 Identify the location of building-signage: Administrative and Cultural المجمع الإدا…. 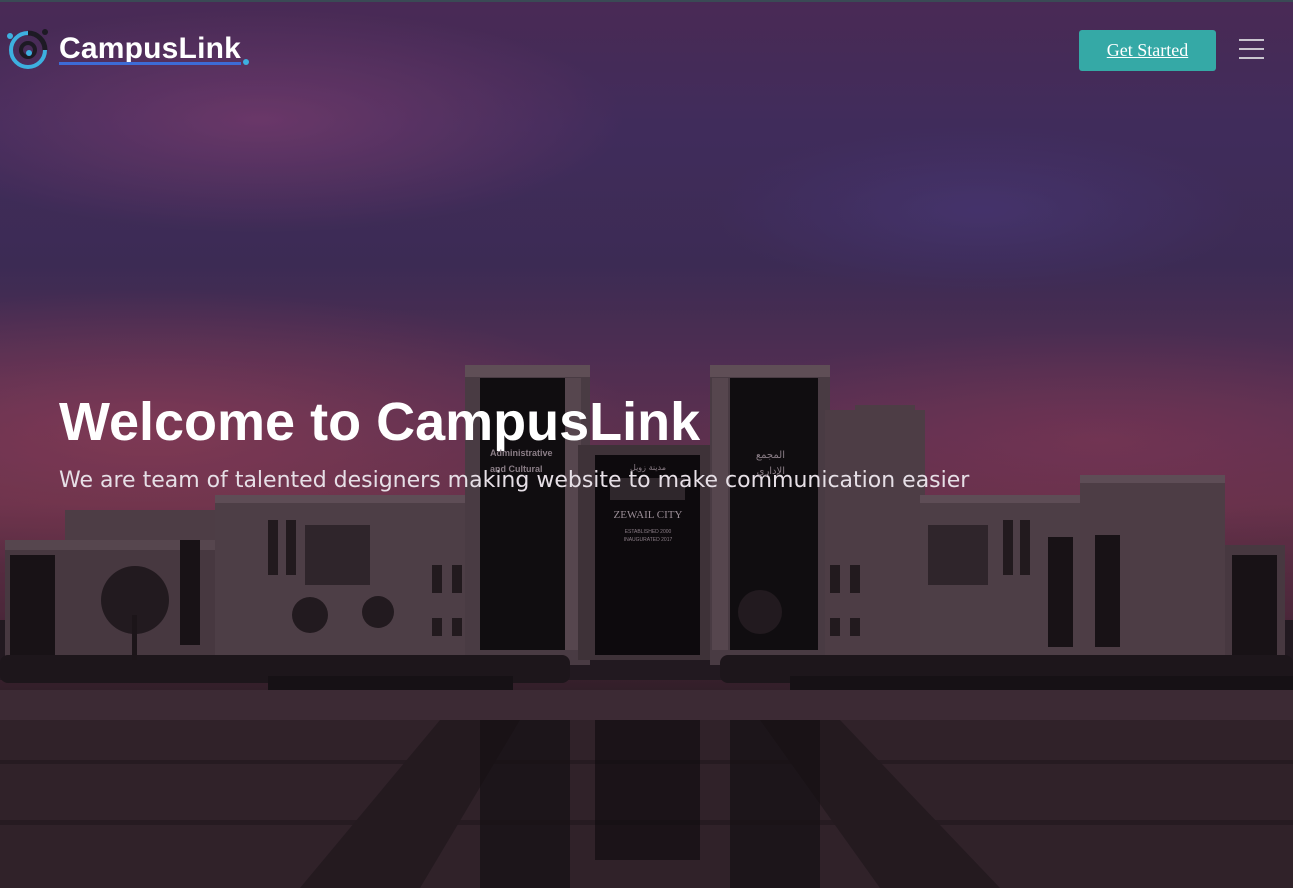
(637, 495).